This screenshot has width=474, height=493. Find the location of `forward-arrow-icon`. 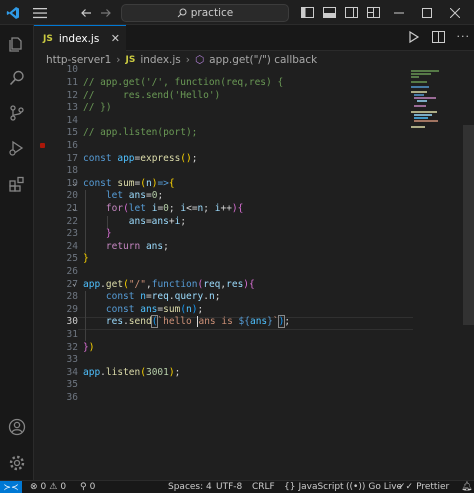

forward-arrow-icon is located at coordinates (106, 12).